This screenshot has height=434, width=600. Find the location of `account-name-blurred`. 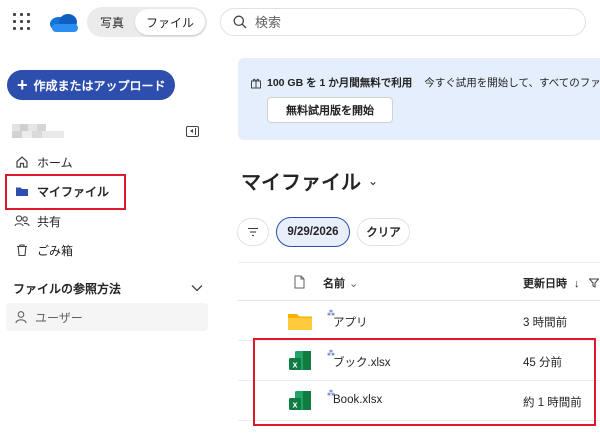

account-name-blurred is located at coordinates (38, 131).